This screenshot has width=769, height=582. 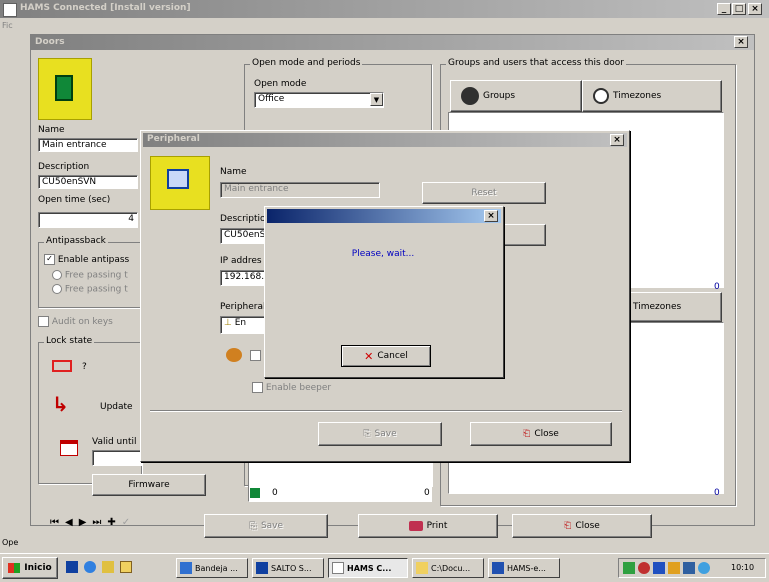 What do you see at coordinates (60, 404) in the screenshot?
I see `update-icon: ↳` at bounding box center [60, 404].